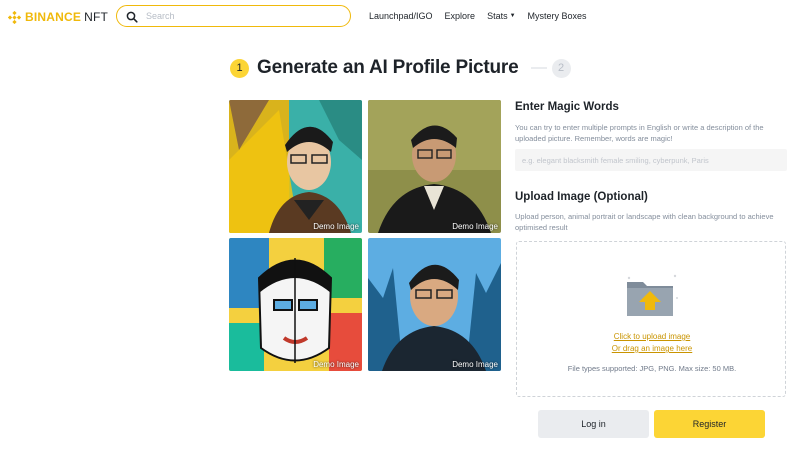 The image size is (800, 469). What do you see at coordinates (512, 16) in the screenshot?
I see `caret-down-icon: ▼` at bounding box center [512, 16].